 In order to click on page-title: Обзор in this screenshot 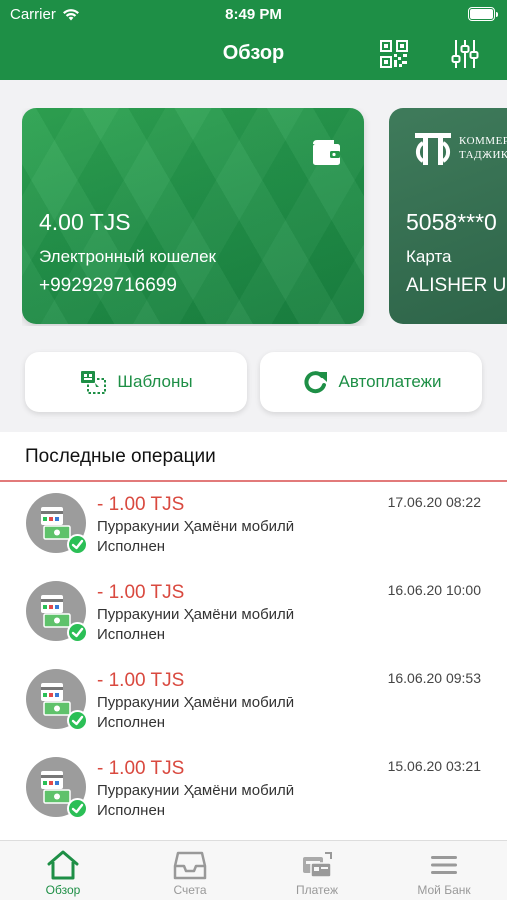, I will do `click(253, 53)`.